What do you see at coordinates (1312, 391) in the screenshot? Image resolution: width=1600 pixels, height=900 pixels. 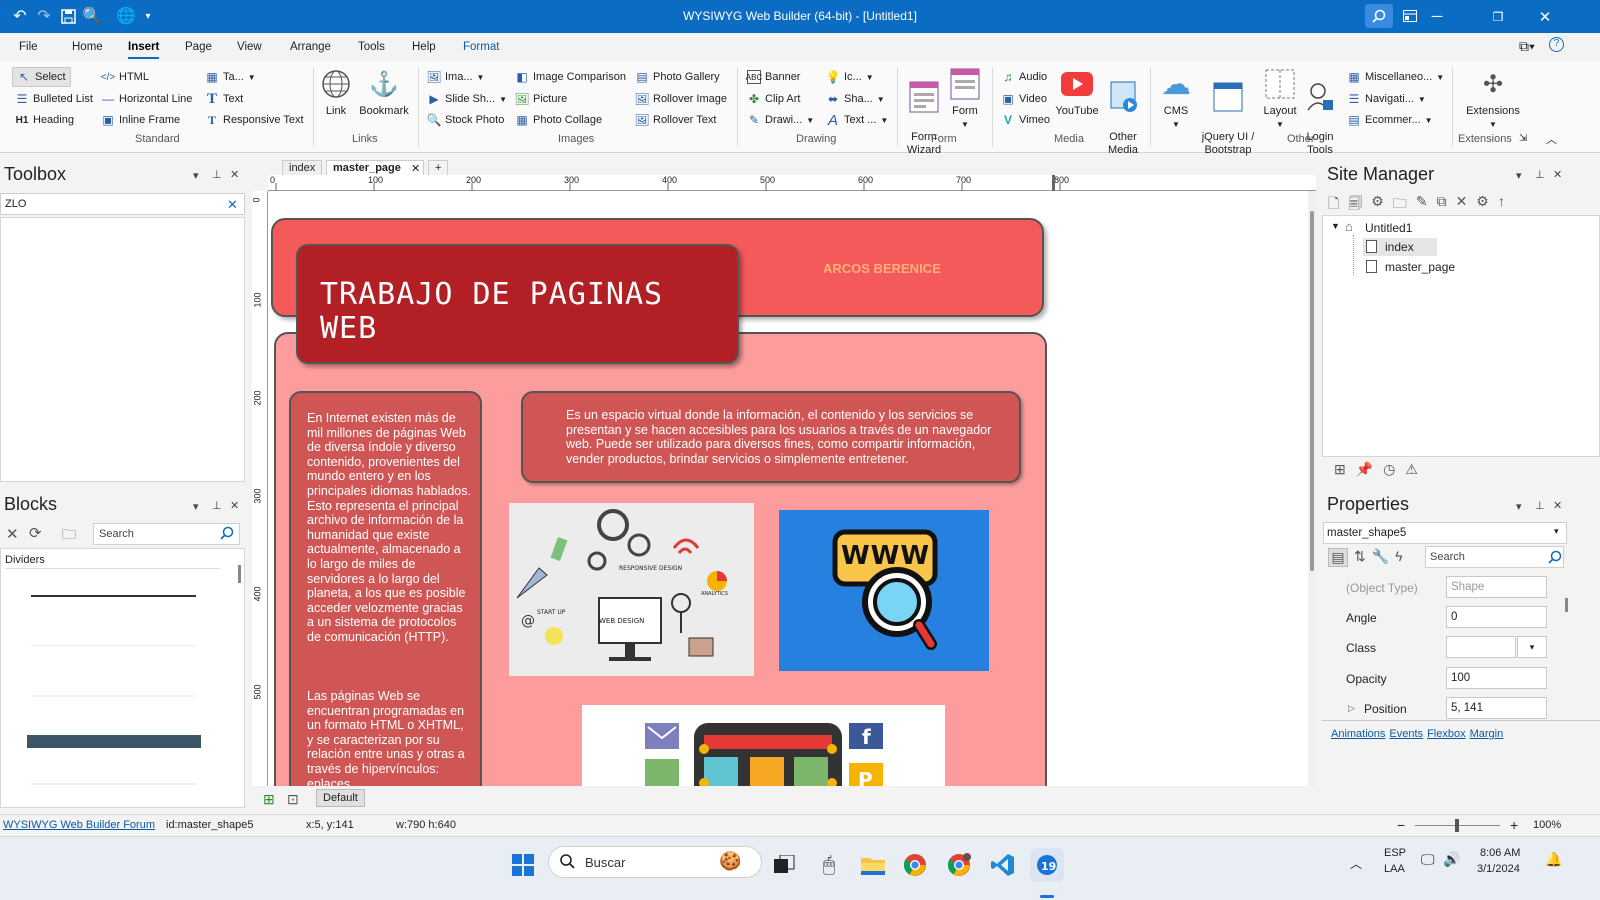 I see `canvas-scrollbar-thumb` at bounding box center [1312, 391].